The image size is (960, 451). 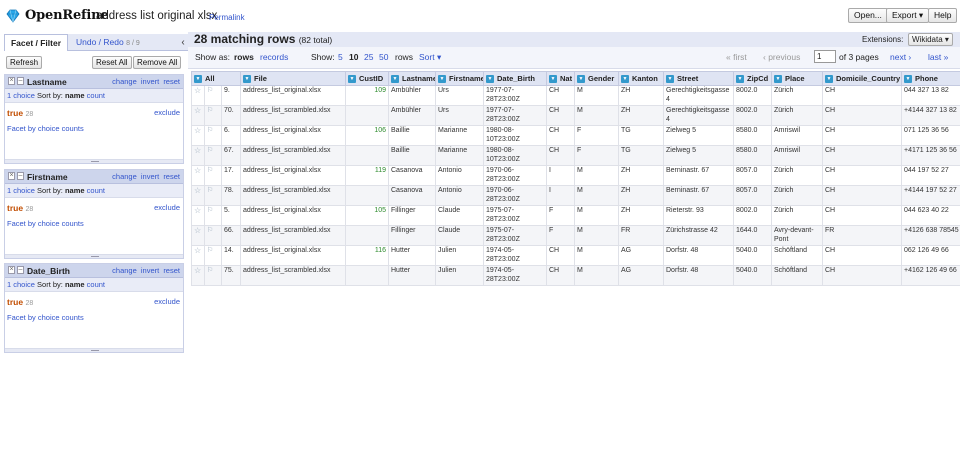 What do you see at coordinates (20, 113) in the screenshot?
I see `facet-choice: true 28` at bounding box center [20, 113].